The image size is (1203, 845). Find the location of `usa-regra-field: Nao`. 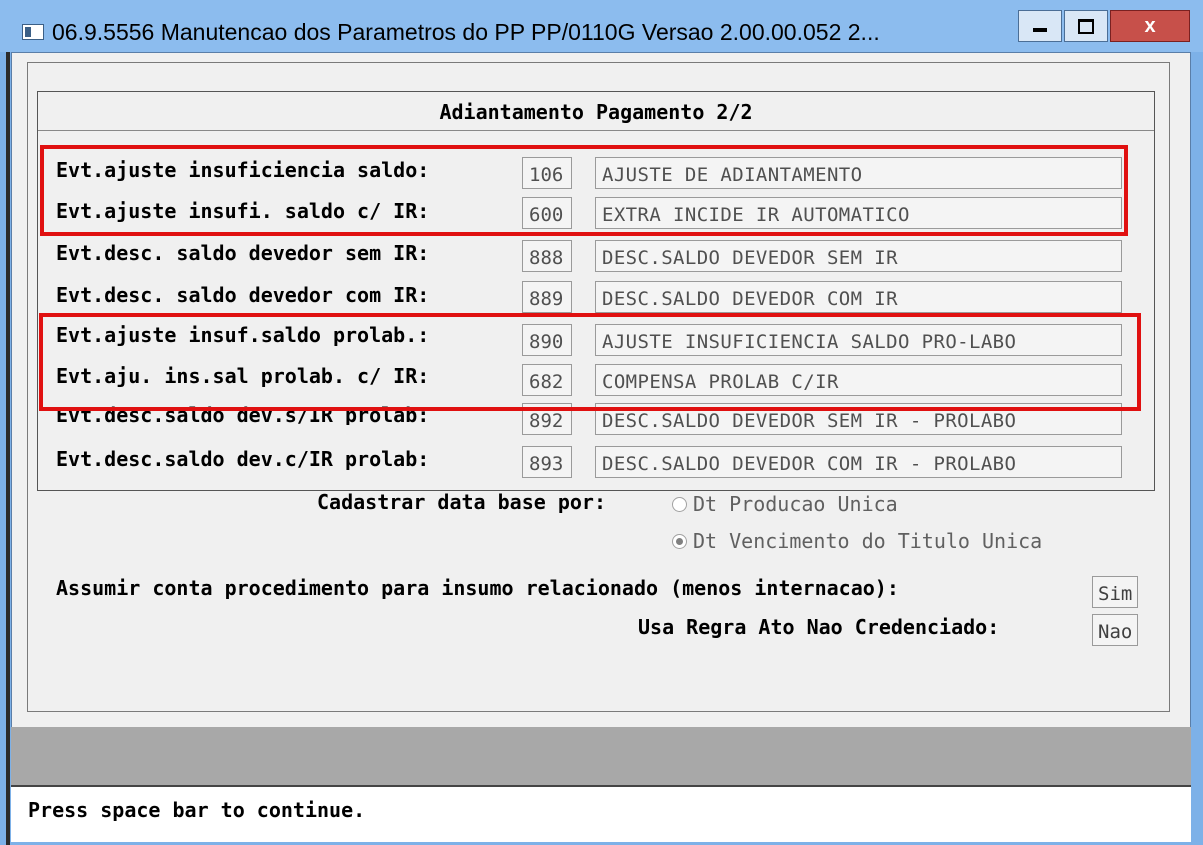

usa-regra-field: Nao is located at coordinates (1115, 630).